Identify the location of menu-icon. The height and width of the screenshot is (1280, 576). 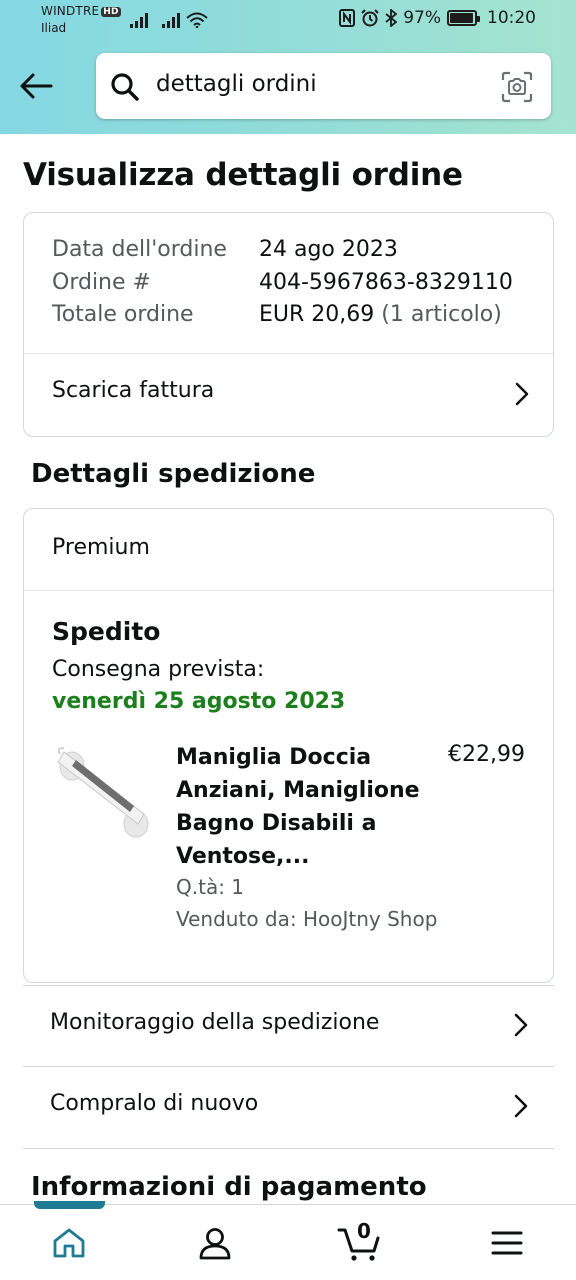
(507, 1243).